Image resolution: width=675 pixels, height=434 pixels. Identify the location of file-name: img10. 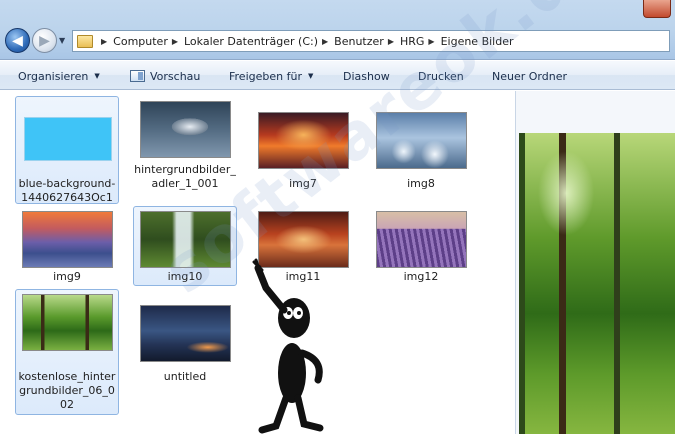
(185, 276).